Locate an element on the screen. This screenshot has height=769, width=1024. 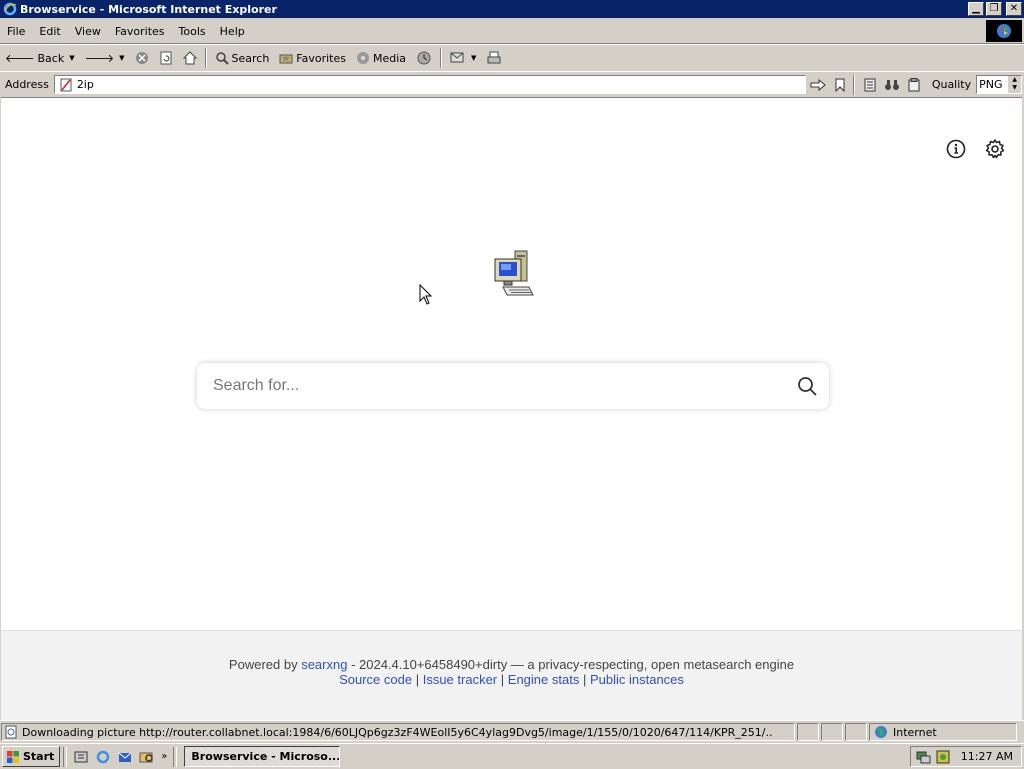
windows-logo-icon is located at coordinates (1004, 31).